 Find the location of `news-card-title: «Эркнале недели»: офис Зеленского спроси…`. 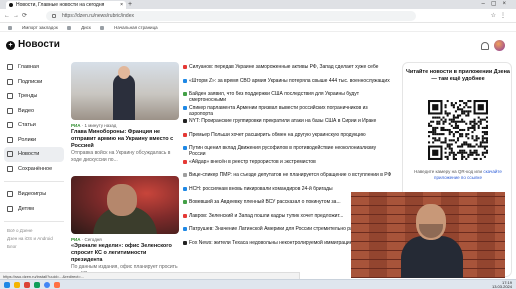

news-card-title: «Эркнале недели»: офис Зеленского спроси… is located at coordinates (125, 253).